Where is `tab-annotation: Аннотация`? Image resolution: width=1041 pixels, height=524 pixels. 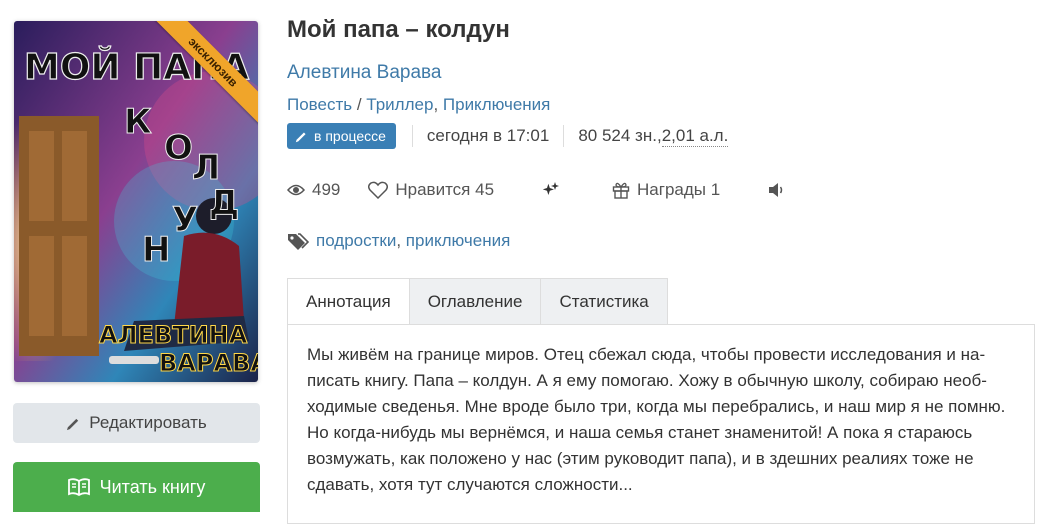 tab-annotation: Аннотация is located at coordinates (348, 302).